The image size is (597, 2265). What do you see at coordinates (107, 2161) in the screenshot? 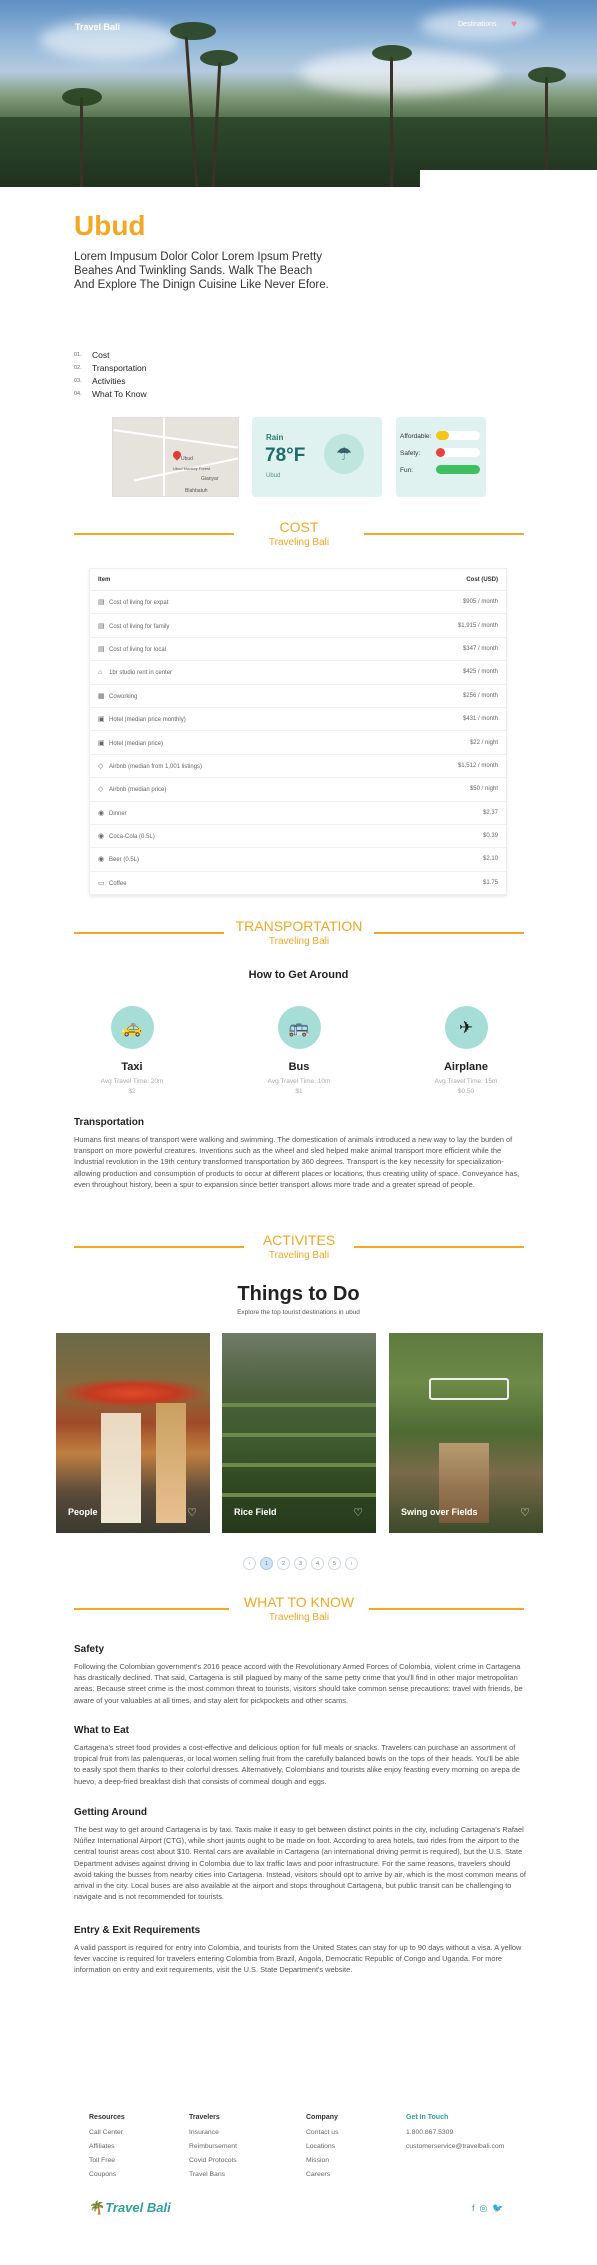
I see `footer-link: Toll Free` at bounding box center [107, 2161].